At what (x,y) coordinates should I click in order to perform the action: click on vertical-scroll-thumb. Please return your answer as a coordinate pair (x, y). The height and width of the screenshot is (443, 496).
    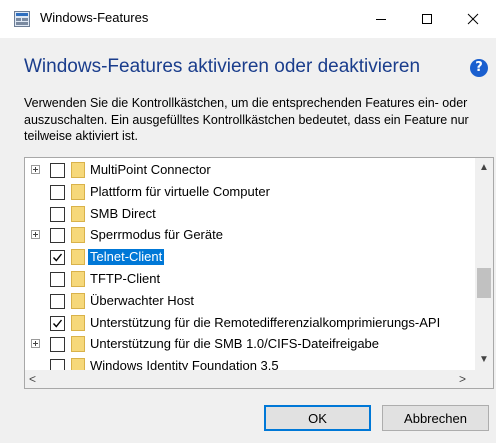
    Looking at the image, I should click on (484, 283).